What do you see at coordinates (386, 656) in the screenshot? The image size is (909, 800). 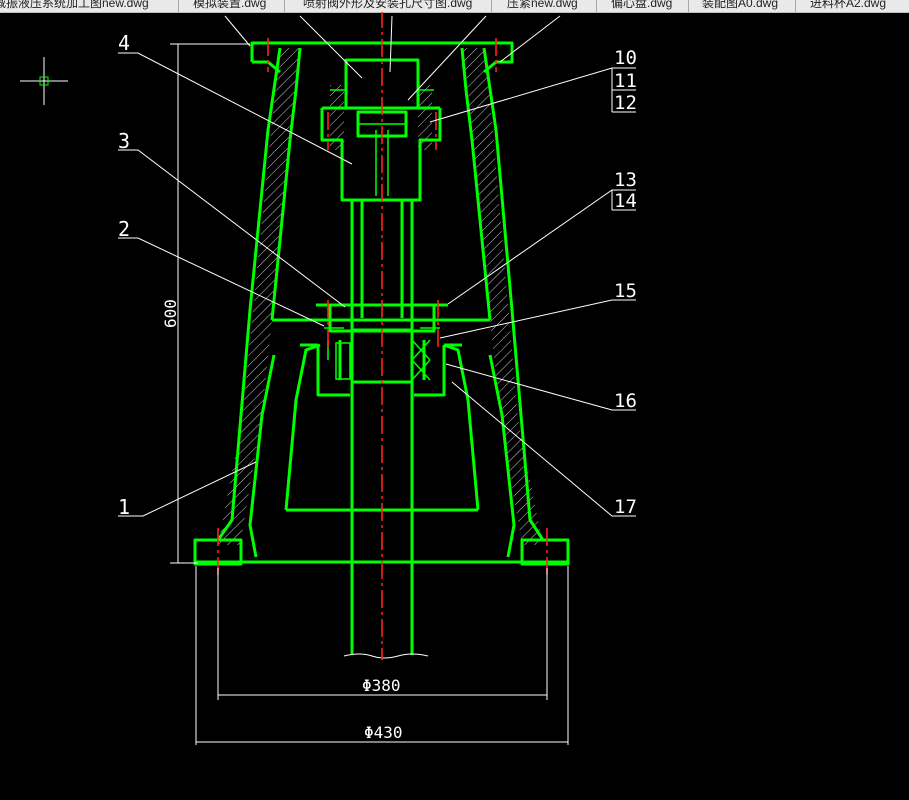 I see `shaft-break-line` at bounding box center [386, 656].